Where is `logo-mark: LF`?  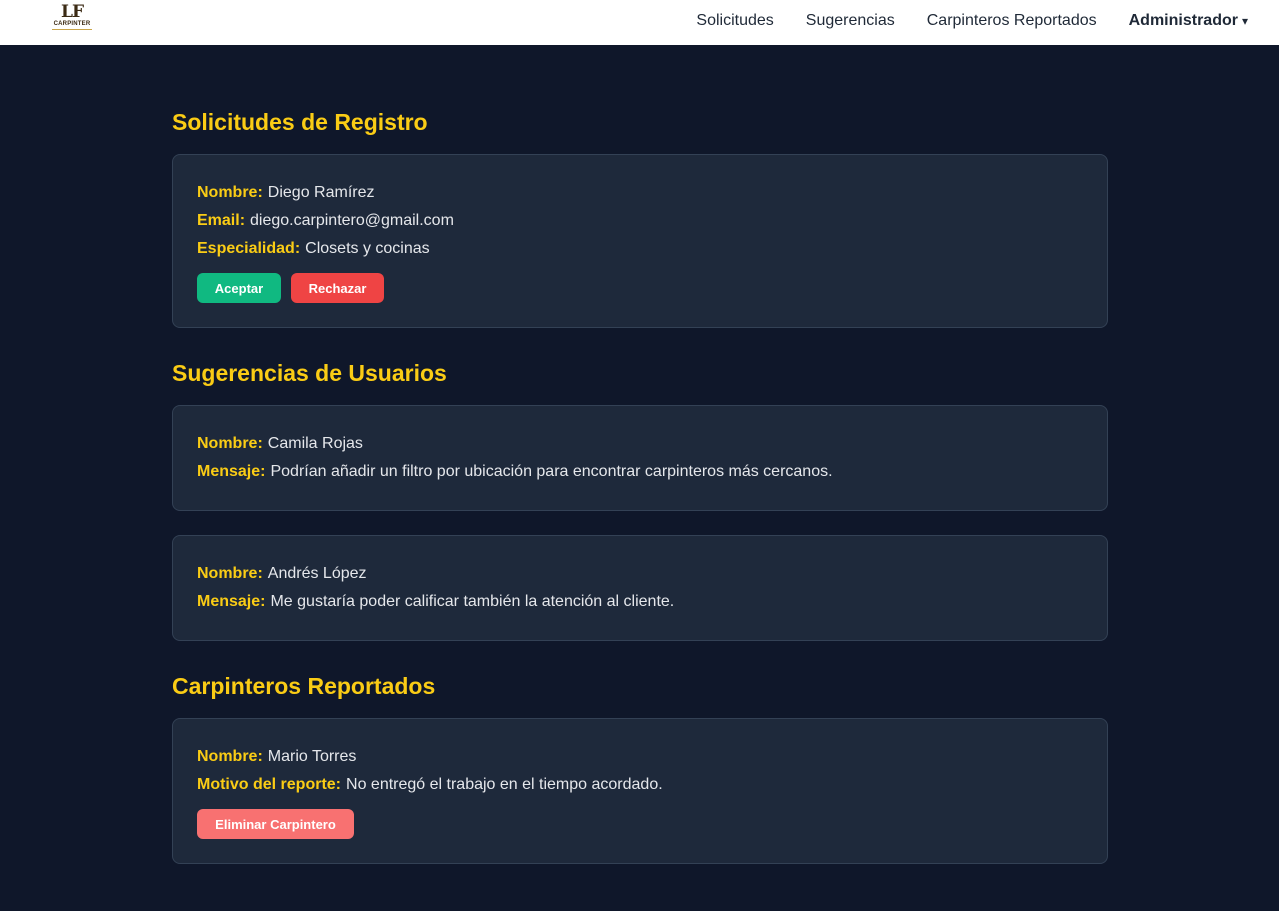
logo-mark: LF is located at coordinates (72, 12).